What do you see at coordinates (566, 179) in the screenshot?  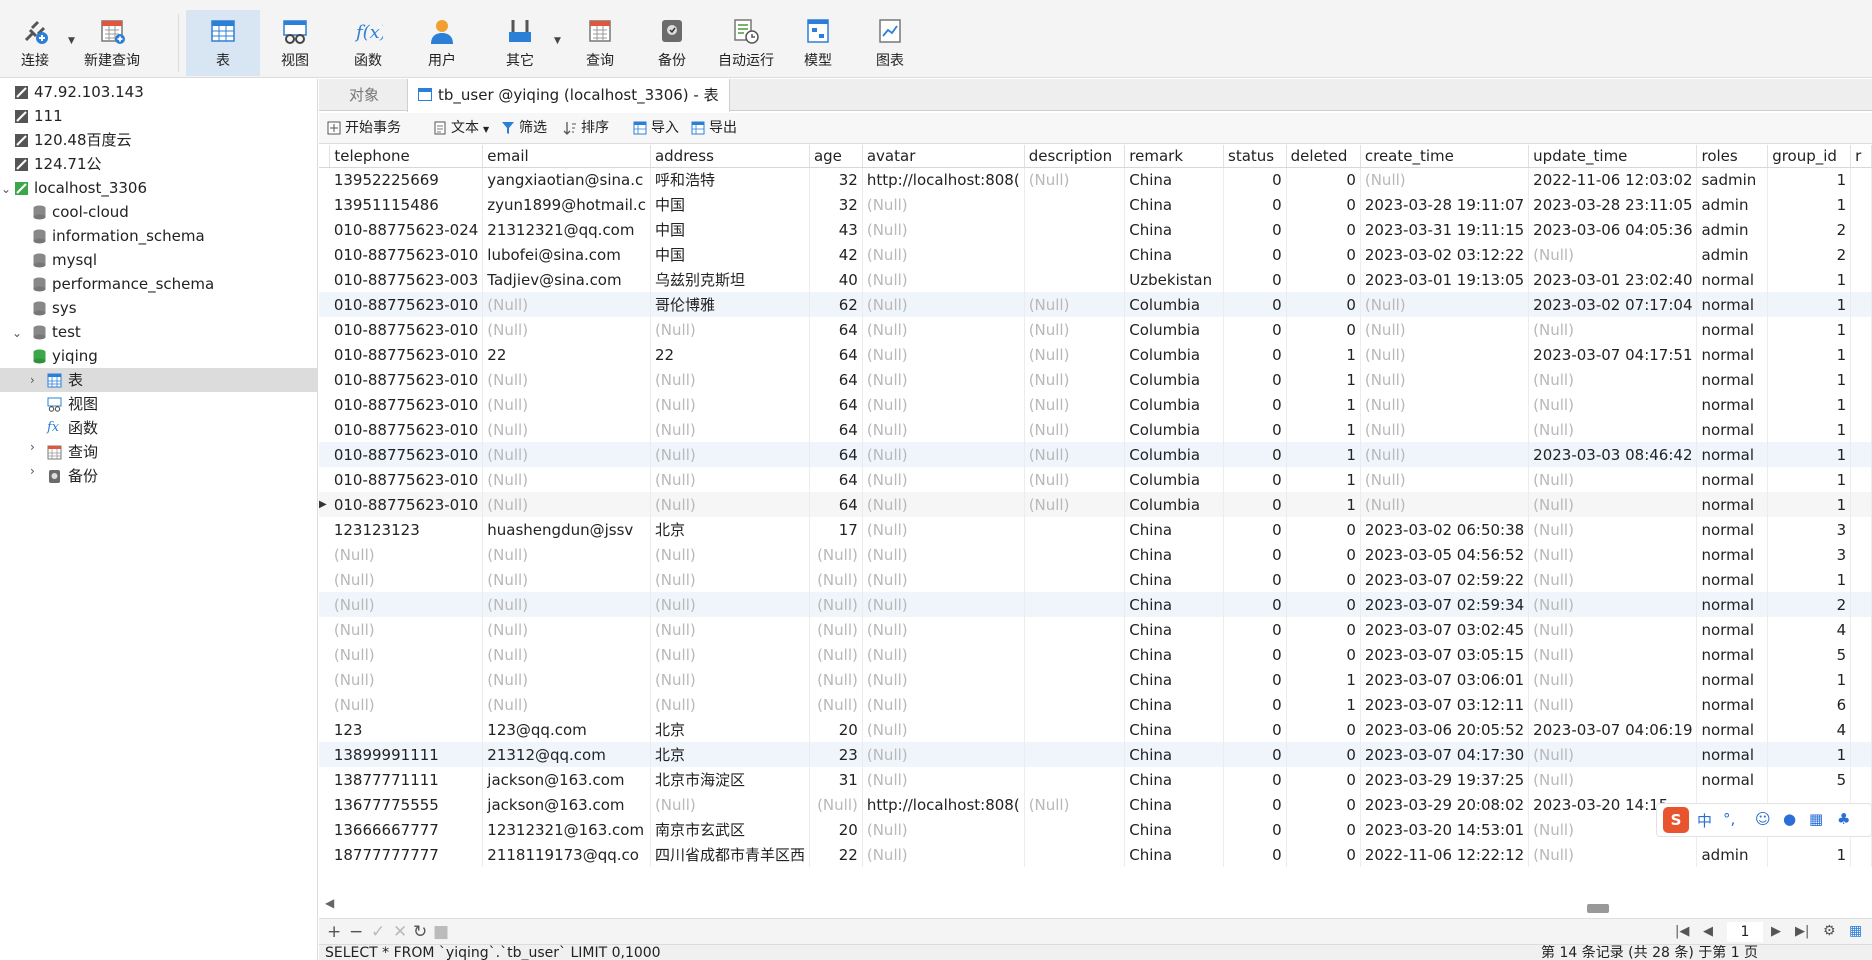 I see `table-cell: yangxiaotian@sina.c` at bounding box center [566, 179].